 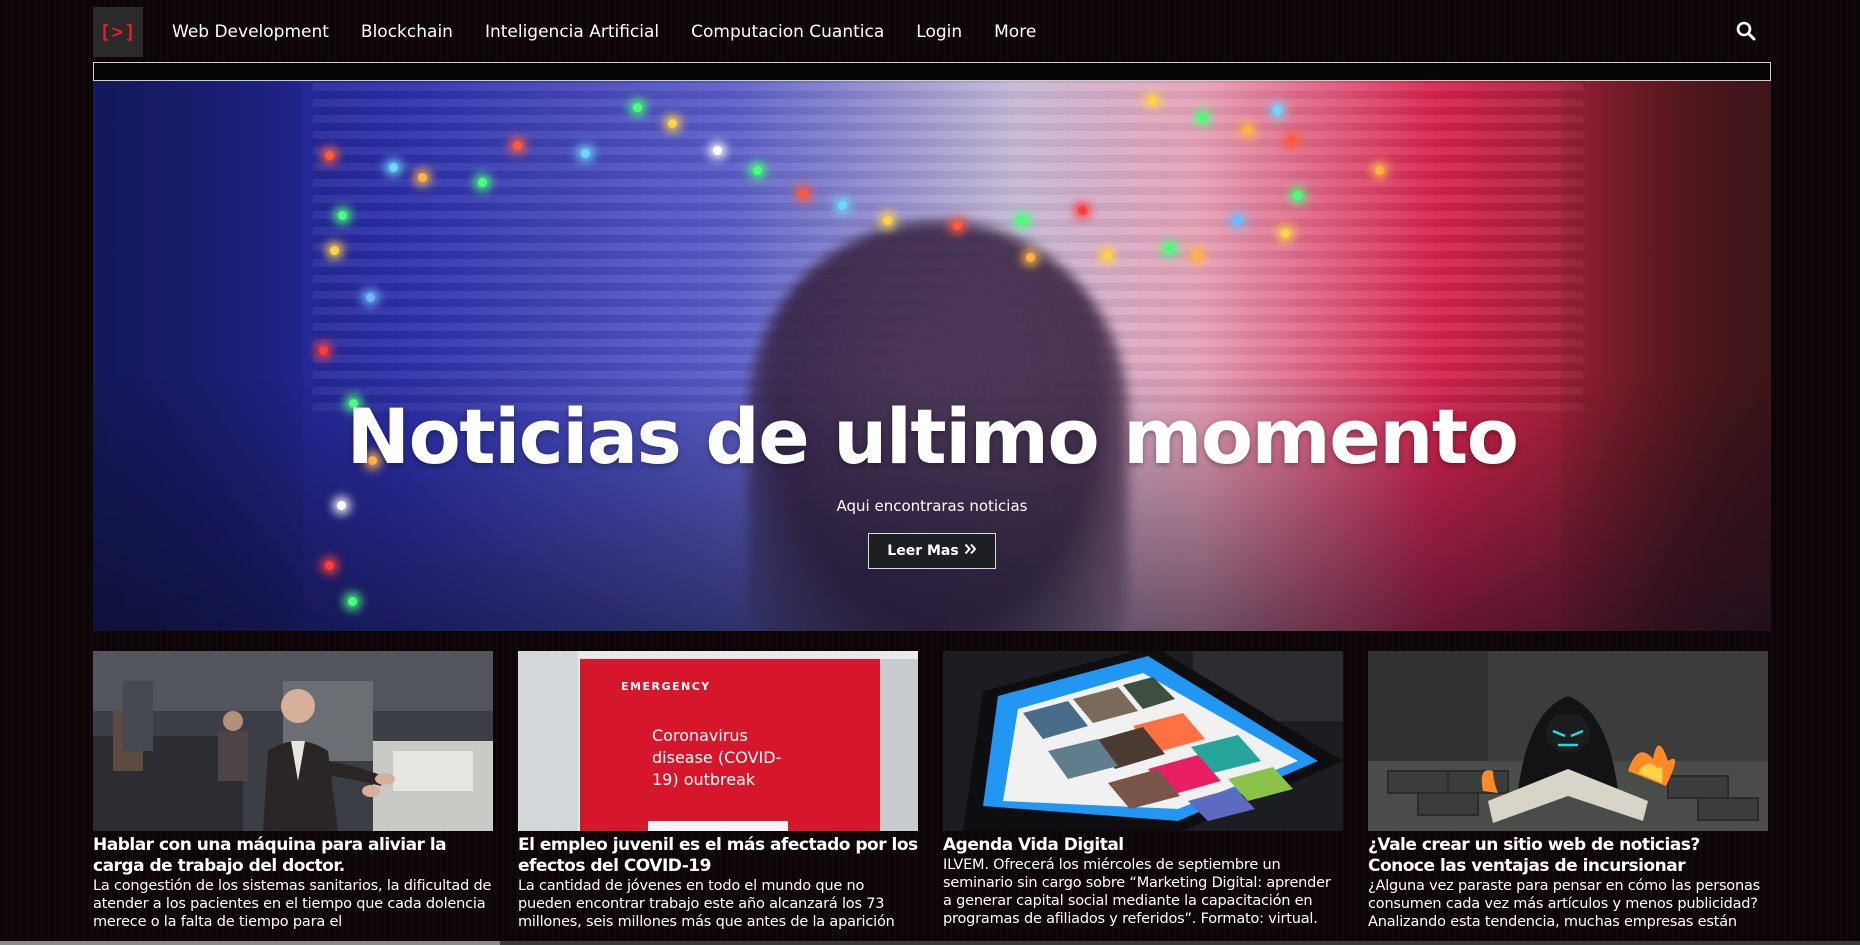 I want to click on card-image-hacker-newspaper, so click(x=1568, y=741).